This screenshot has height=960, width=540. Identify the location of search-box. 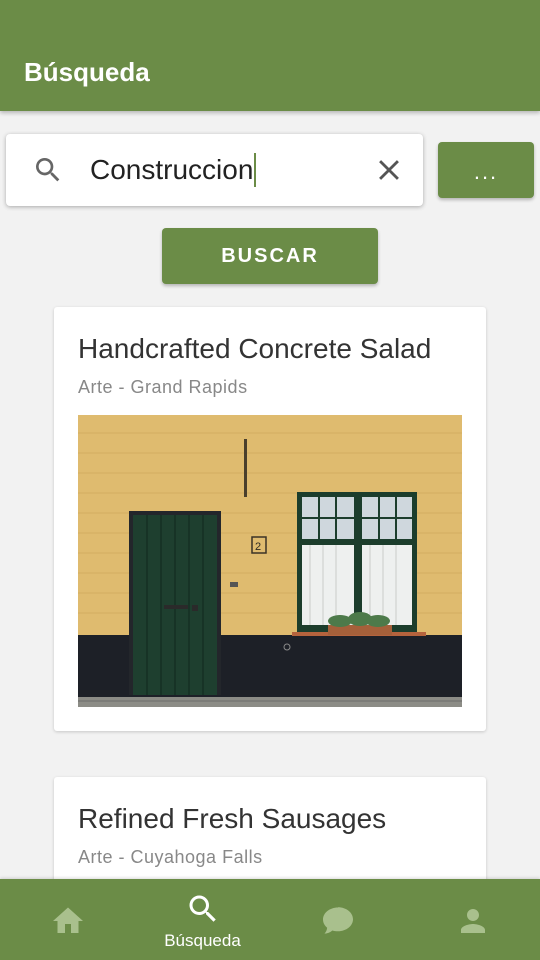
(214, 170).